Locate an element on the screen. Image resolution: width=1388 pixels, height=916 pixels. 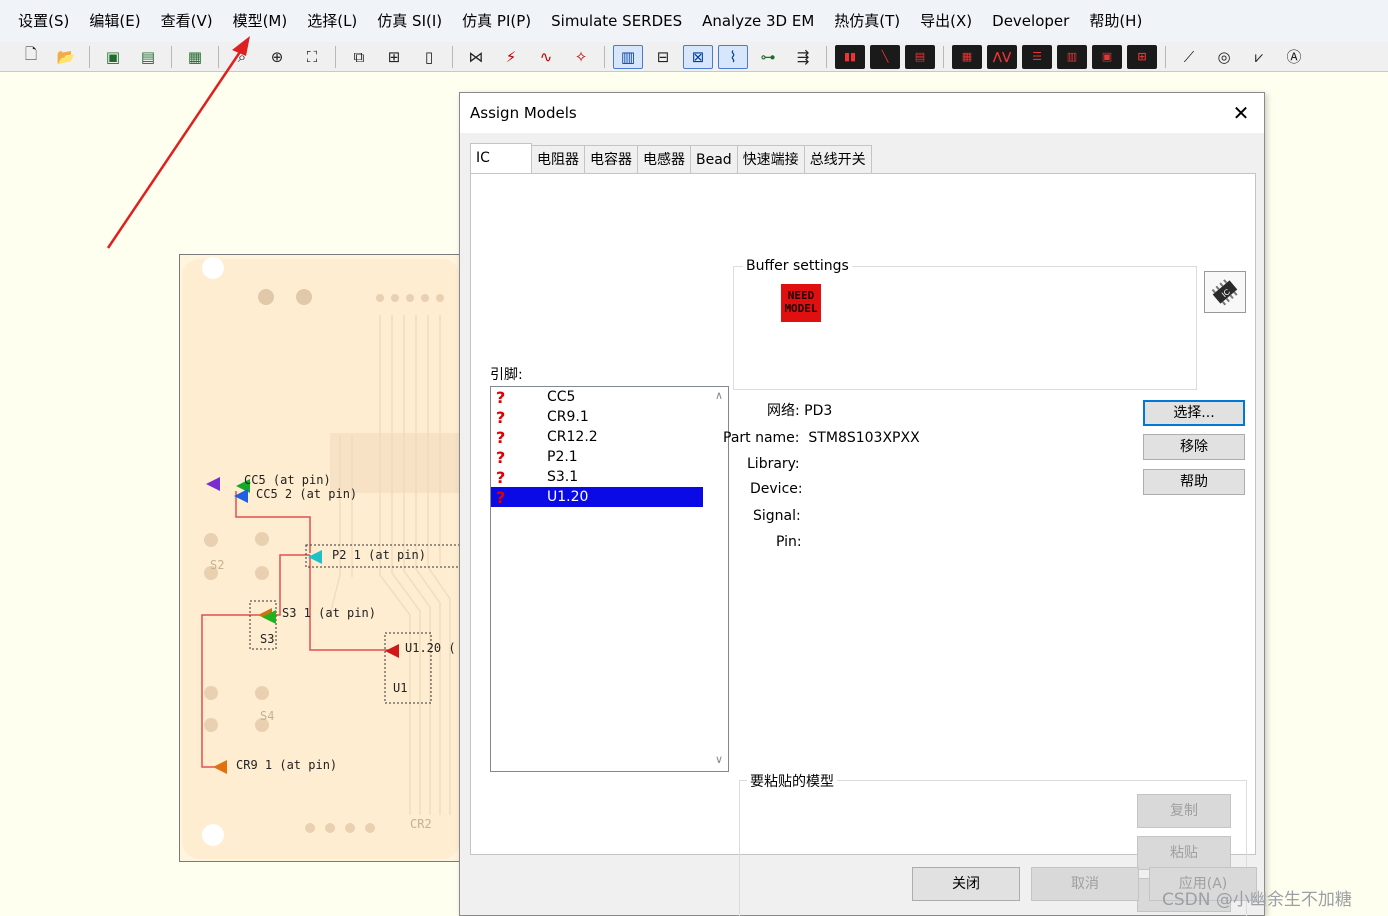
net-row: 网络: PD3 is located at coordinates (799, 410).